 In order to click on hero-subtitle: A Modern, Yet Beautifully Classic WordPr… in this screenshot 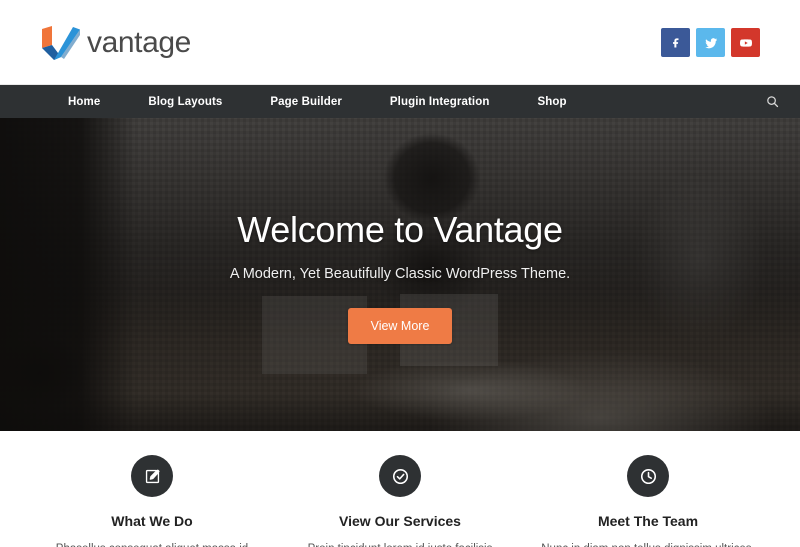, I will do `click(400, 273)`.